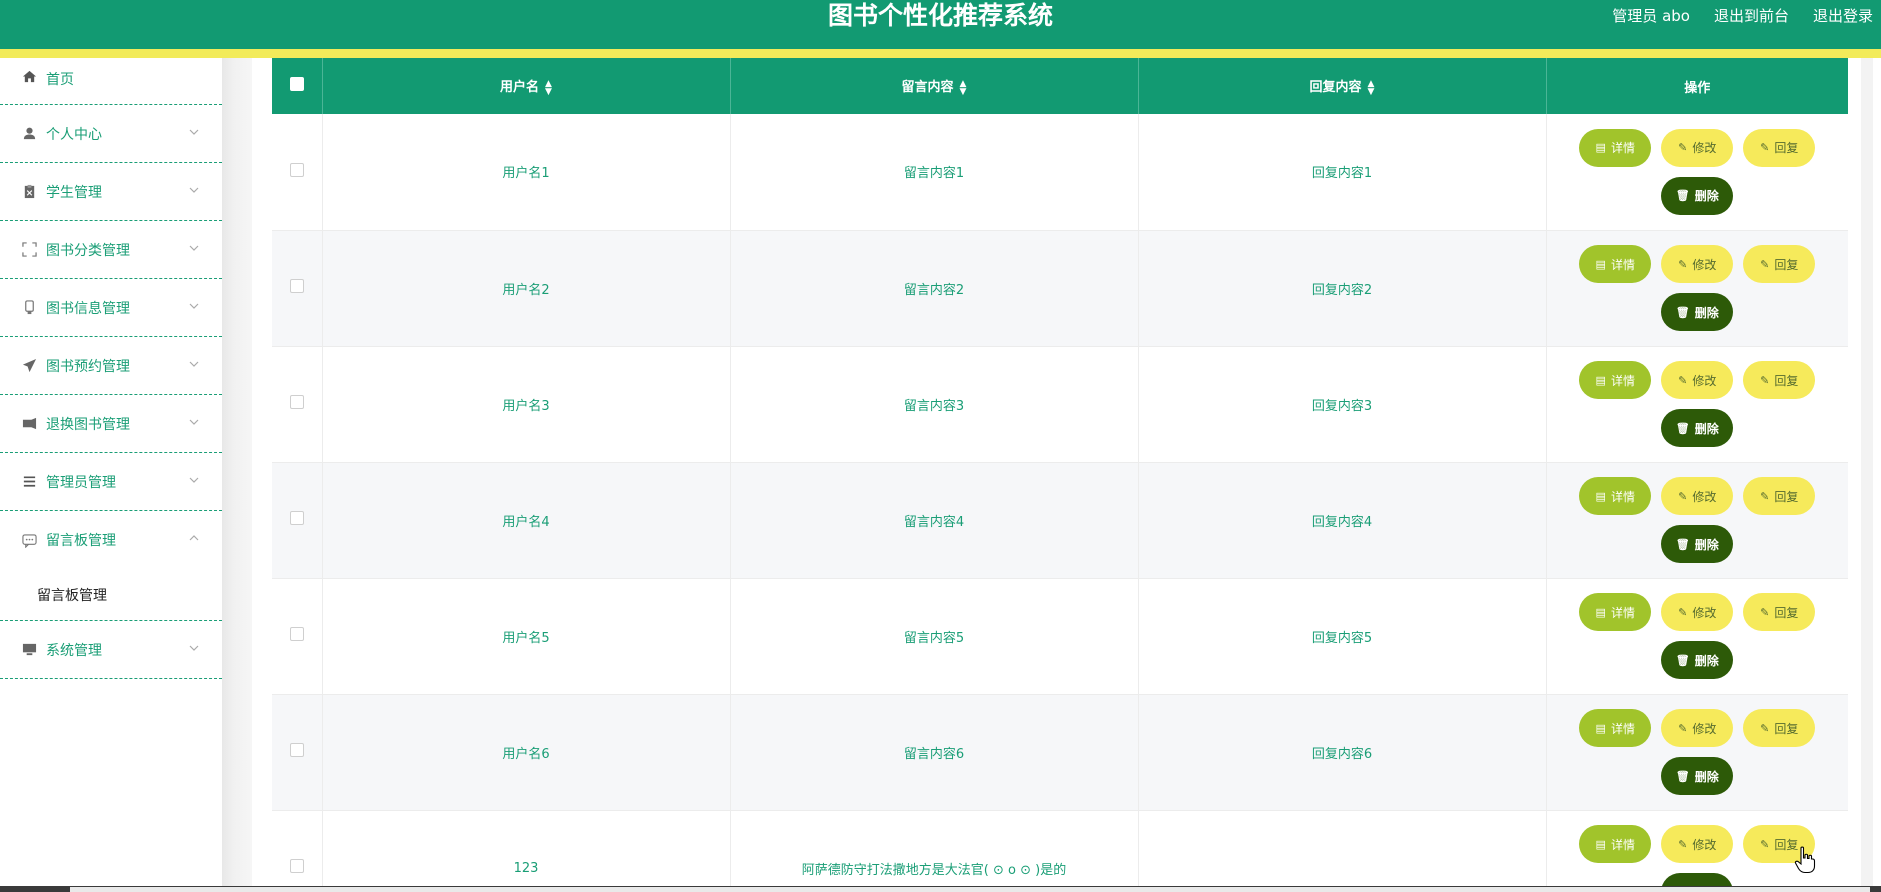  I want to click on logout-link: 退出登录, so click(1843, 15).